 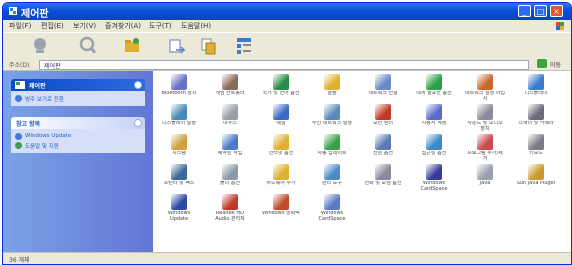 I want to click on control-panel-item: Sun Java Plugin, so click(x=536, y=179).